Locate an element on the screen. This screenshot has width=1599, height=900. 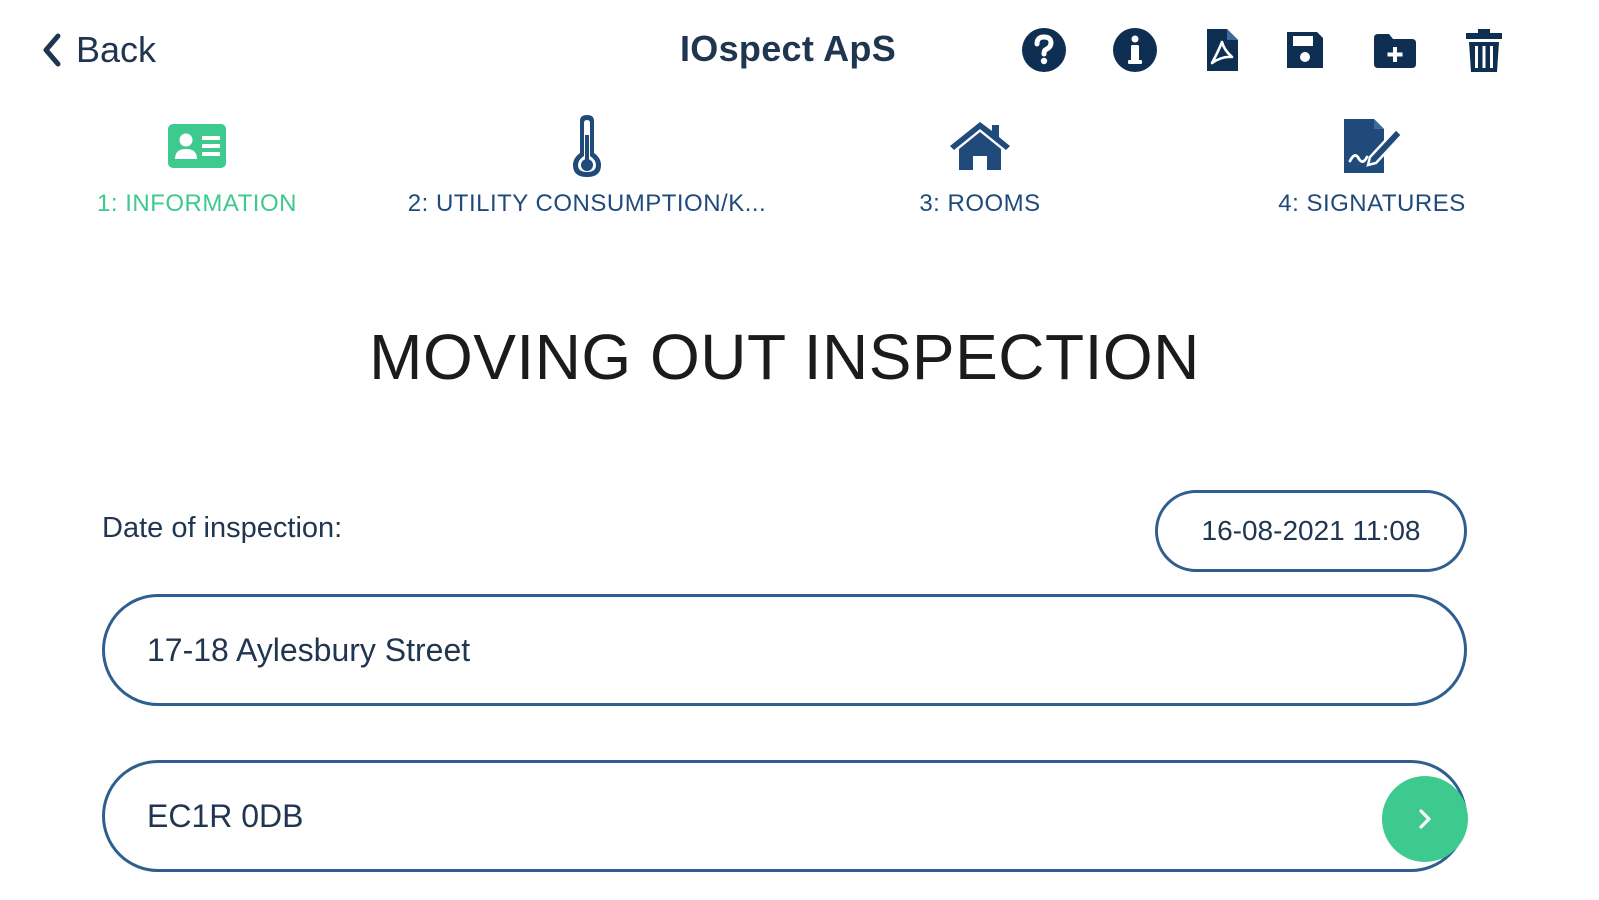
top-bar: Back IOspect ApS is located at coordinates (799, 50).